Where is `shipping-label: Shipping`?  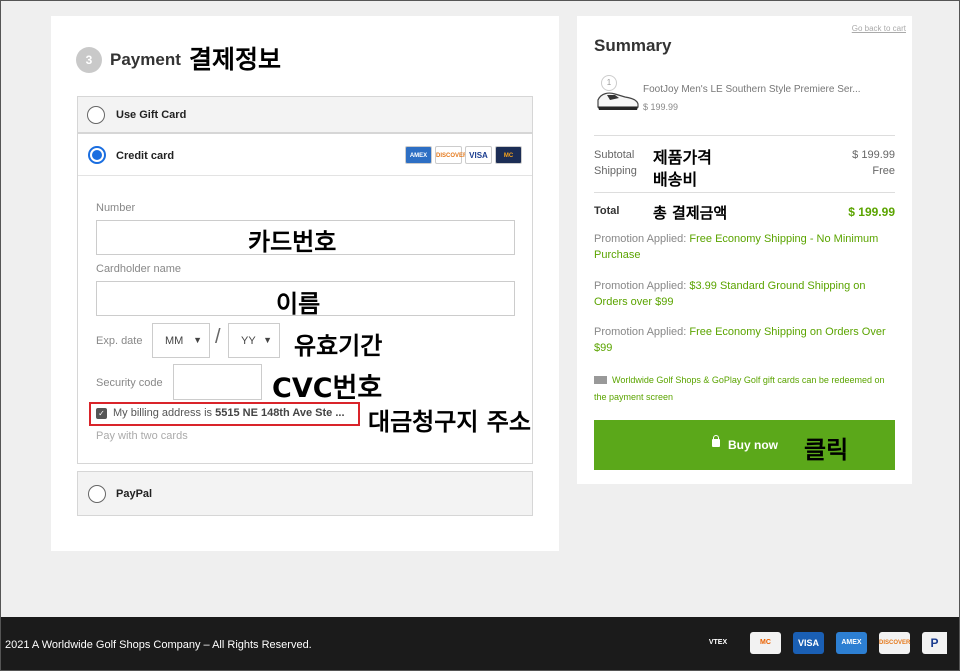 shipping-label: Shipping is located at coordinates (615, 171).